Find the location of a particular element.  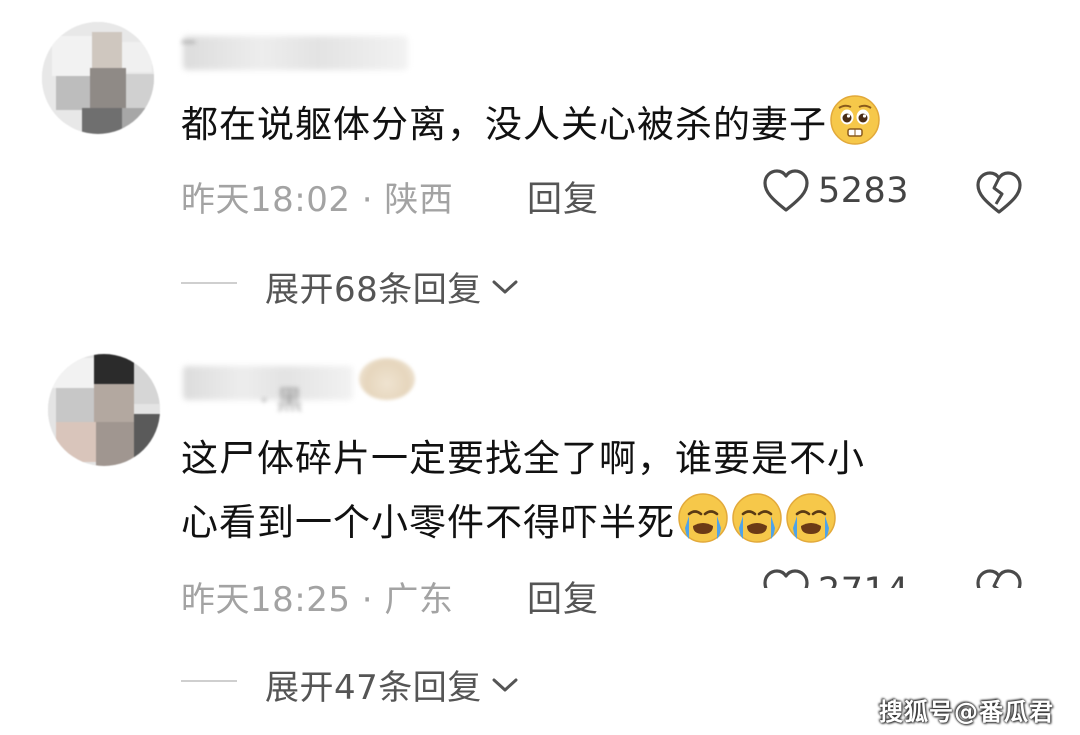

broken-heart-clipped is located at coordinates (999, 577).